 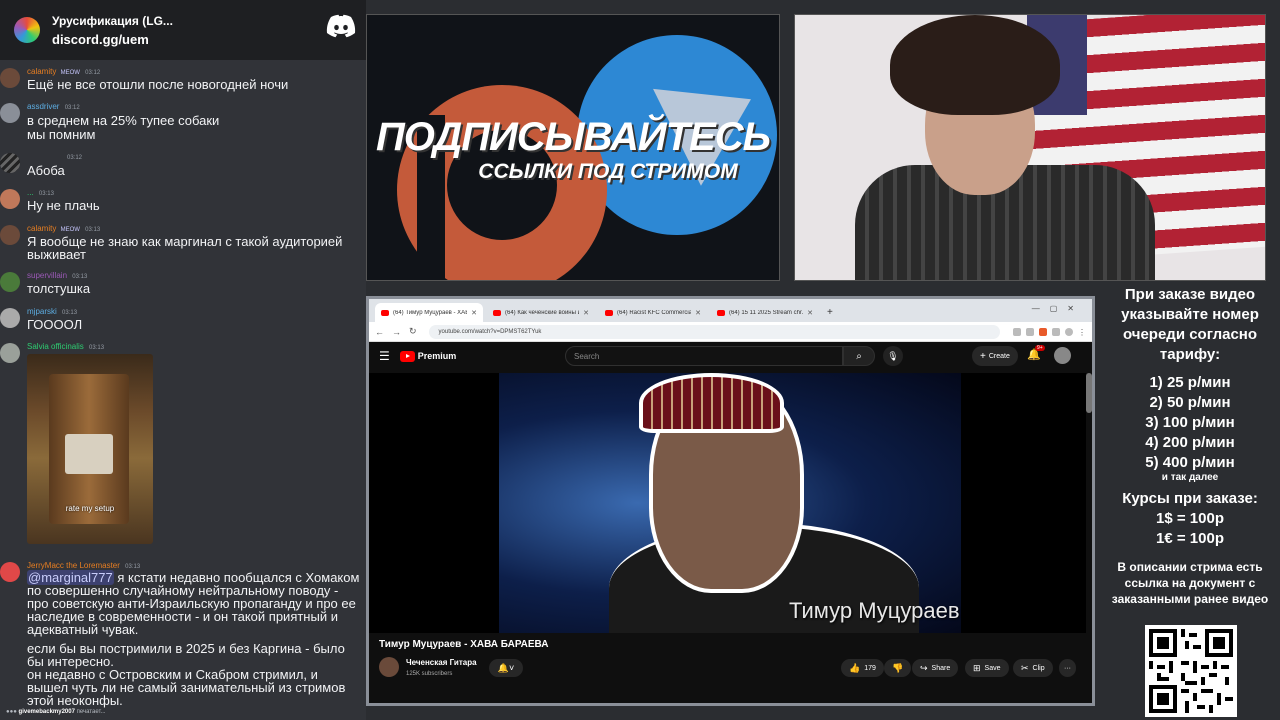 What do you see at coordinates (1058, 308) in the screenshot?
I see `window-controls: —▢✕` at bounding box center [1058, 308].